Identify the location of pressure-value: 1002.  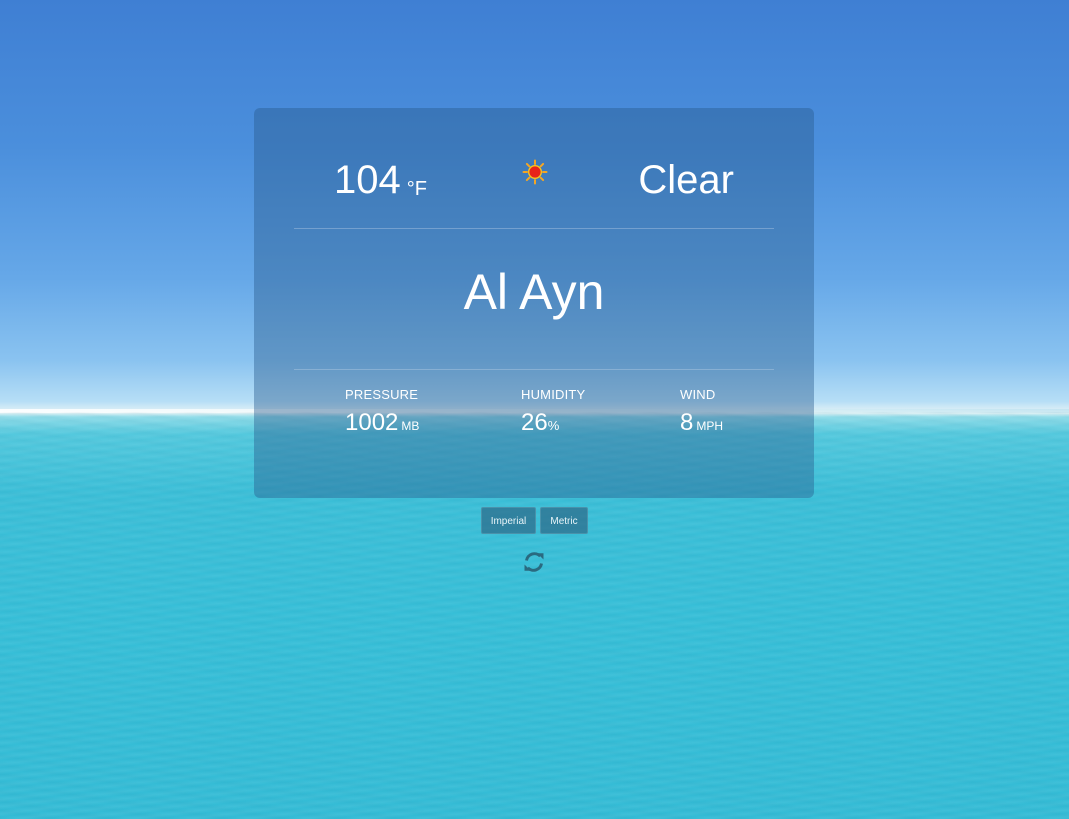
(372, 422).